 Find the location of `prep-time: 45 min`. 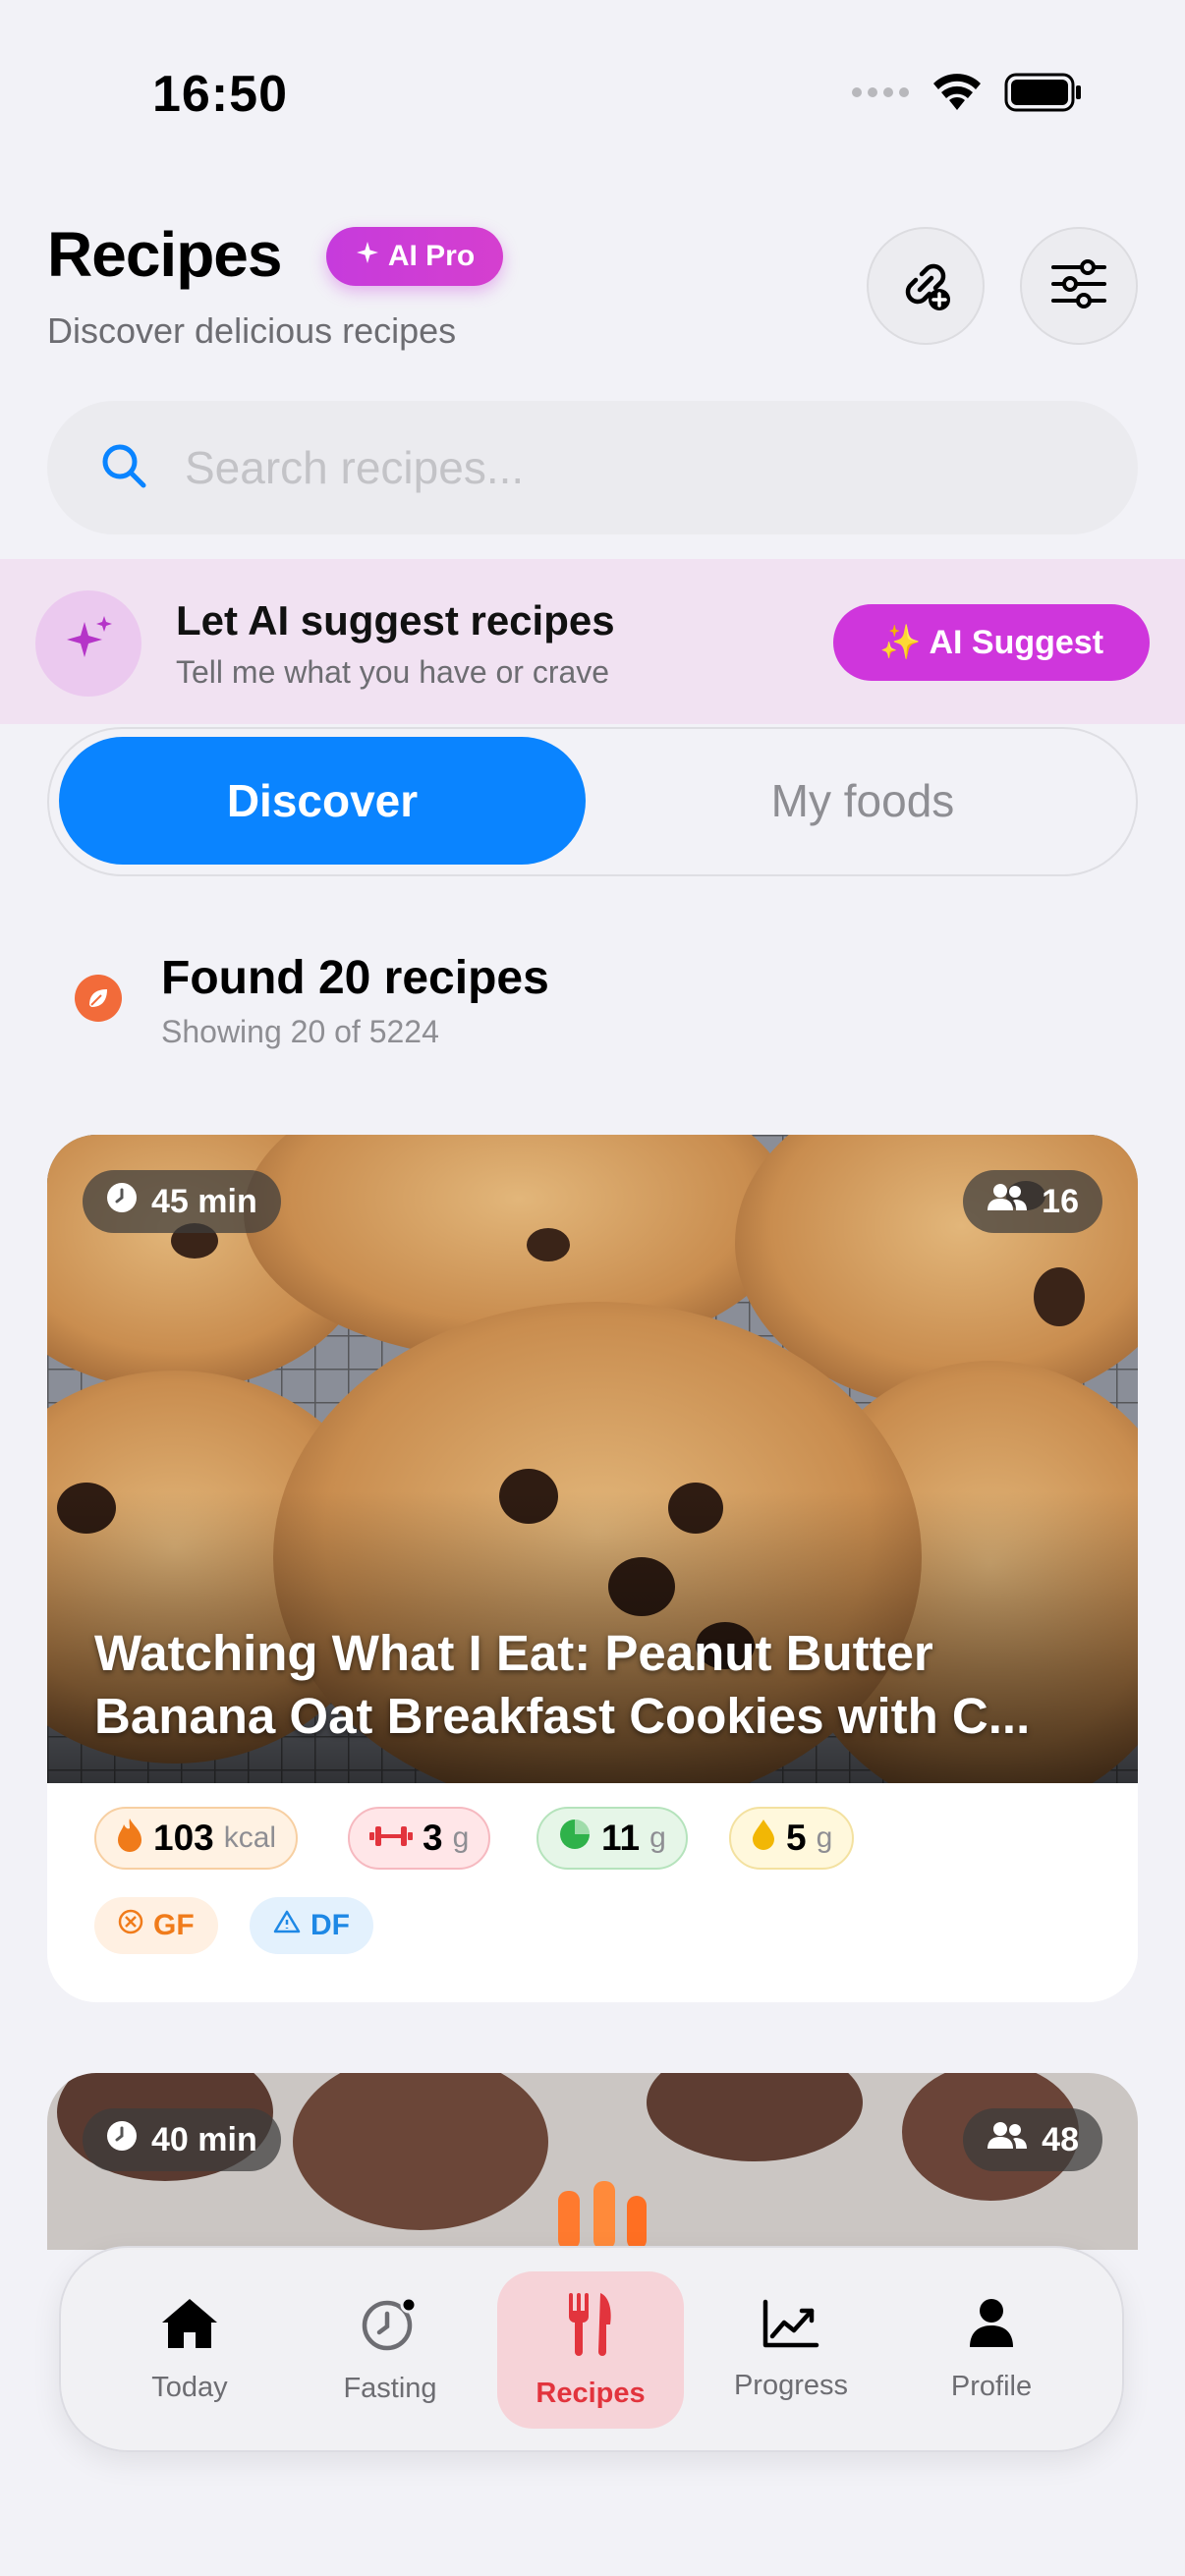

prep-time: 45 min is located at coordinates (204, 1201).